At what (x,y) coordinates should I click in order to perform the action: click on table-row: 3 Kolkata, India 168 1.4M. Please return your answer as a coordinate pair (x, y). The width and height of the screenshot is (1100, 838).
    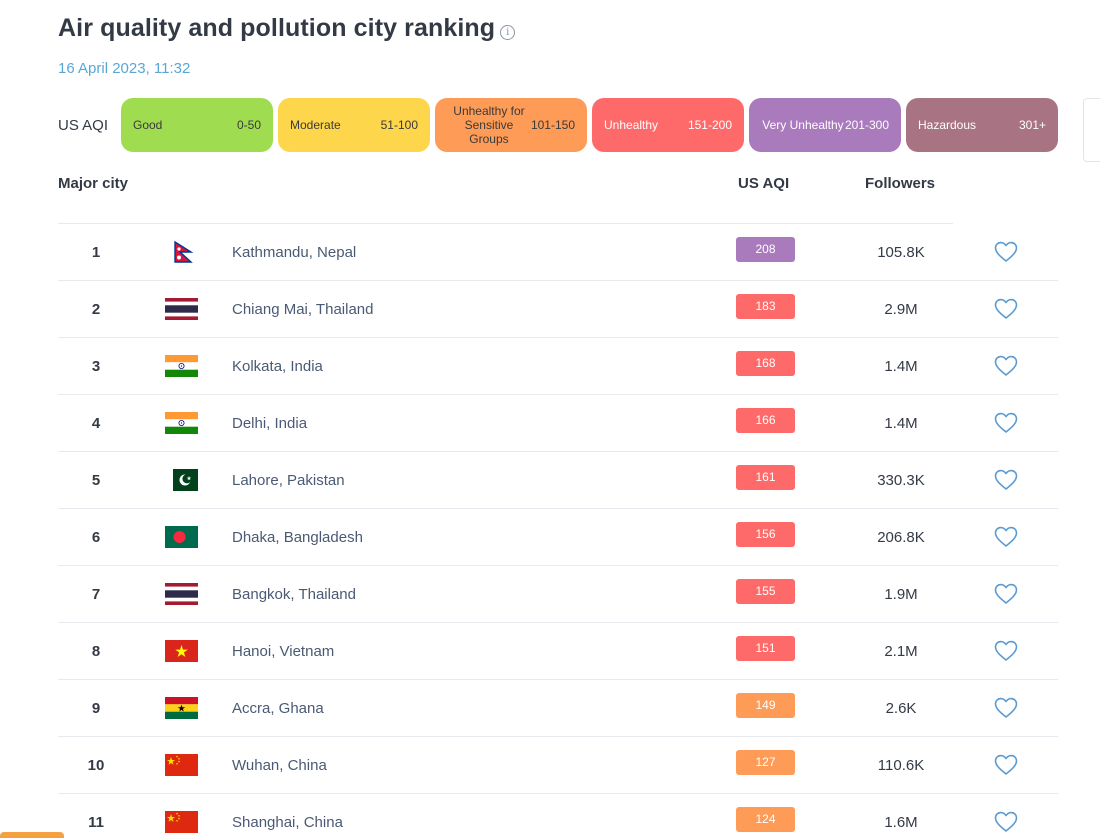
    Looking at the image, I should click on (558, 366).